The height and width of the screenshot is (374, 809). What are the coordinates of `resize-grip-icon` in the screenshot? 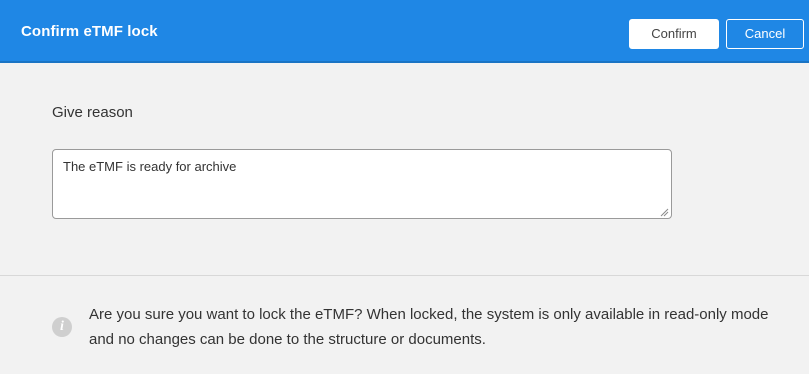 It's located at (664, 212).